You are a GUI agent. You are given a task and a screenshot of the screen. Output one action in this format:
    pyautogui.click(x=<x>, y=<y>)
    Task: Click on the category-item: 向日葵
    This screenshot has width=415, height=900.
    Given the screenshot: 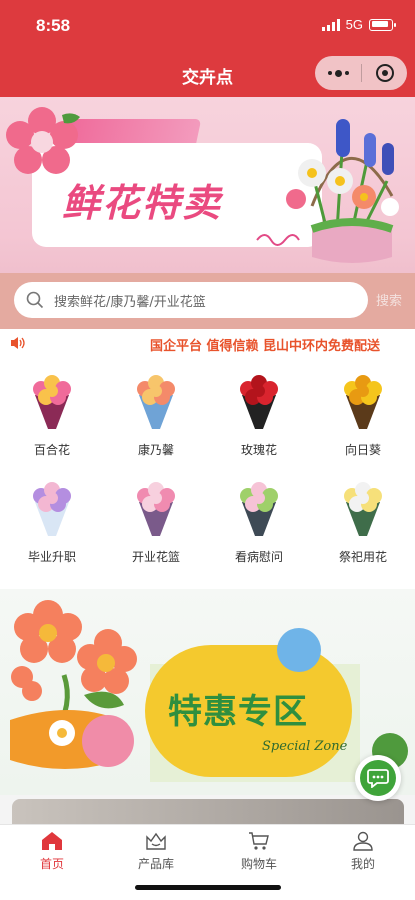 What is the action you would take?
    pyautogui.click(x=363, y=419)
    